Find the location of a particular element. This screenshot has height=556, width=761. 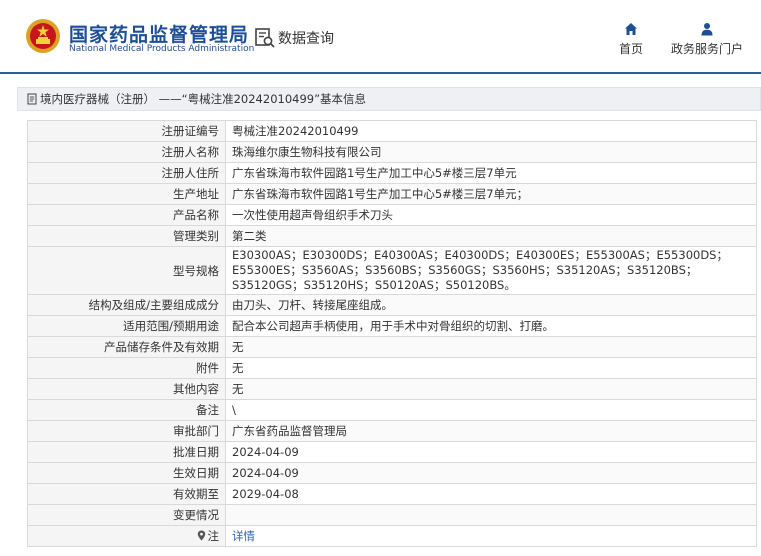

breadcrumb-text: 境内医疗器械（注册） ——“粤械注准20242010499”基本信息 is located at coordinates (203, 99).